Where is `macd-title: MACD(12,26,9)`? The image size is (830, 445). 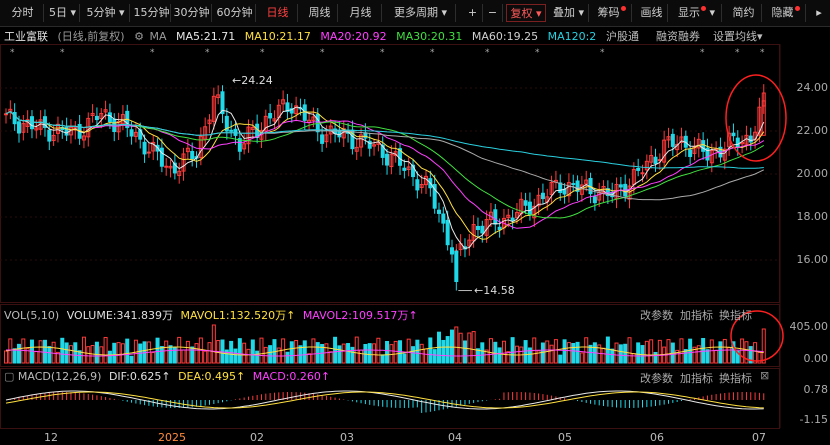
macd-title: MACD(12,26,9) is located at coordinates (59, 376).